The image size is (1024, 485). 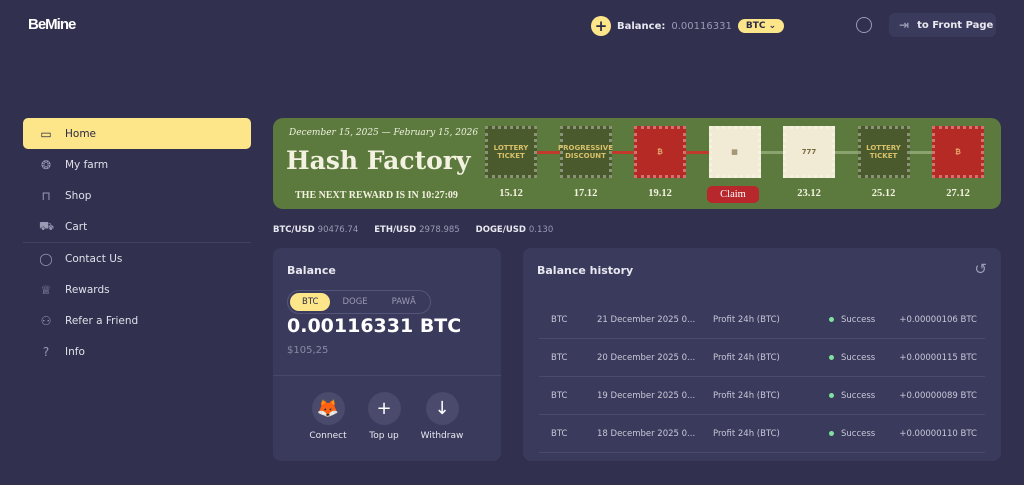 I want to click on tab-pawa: PAWĀ, so click(x=404, y=302).